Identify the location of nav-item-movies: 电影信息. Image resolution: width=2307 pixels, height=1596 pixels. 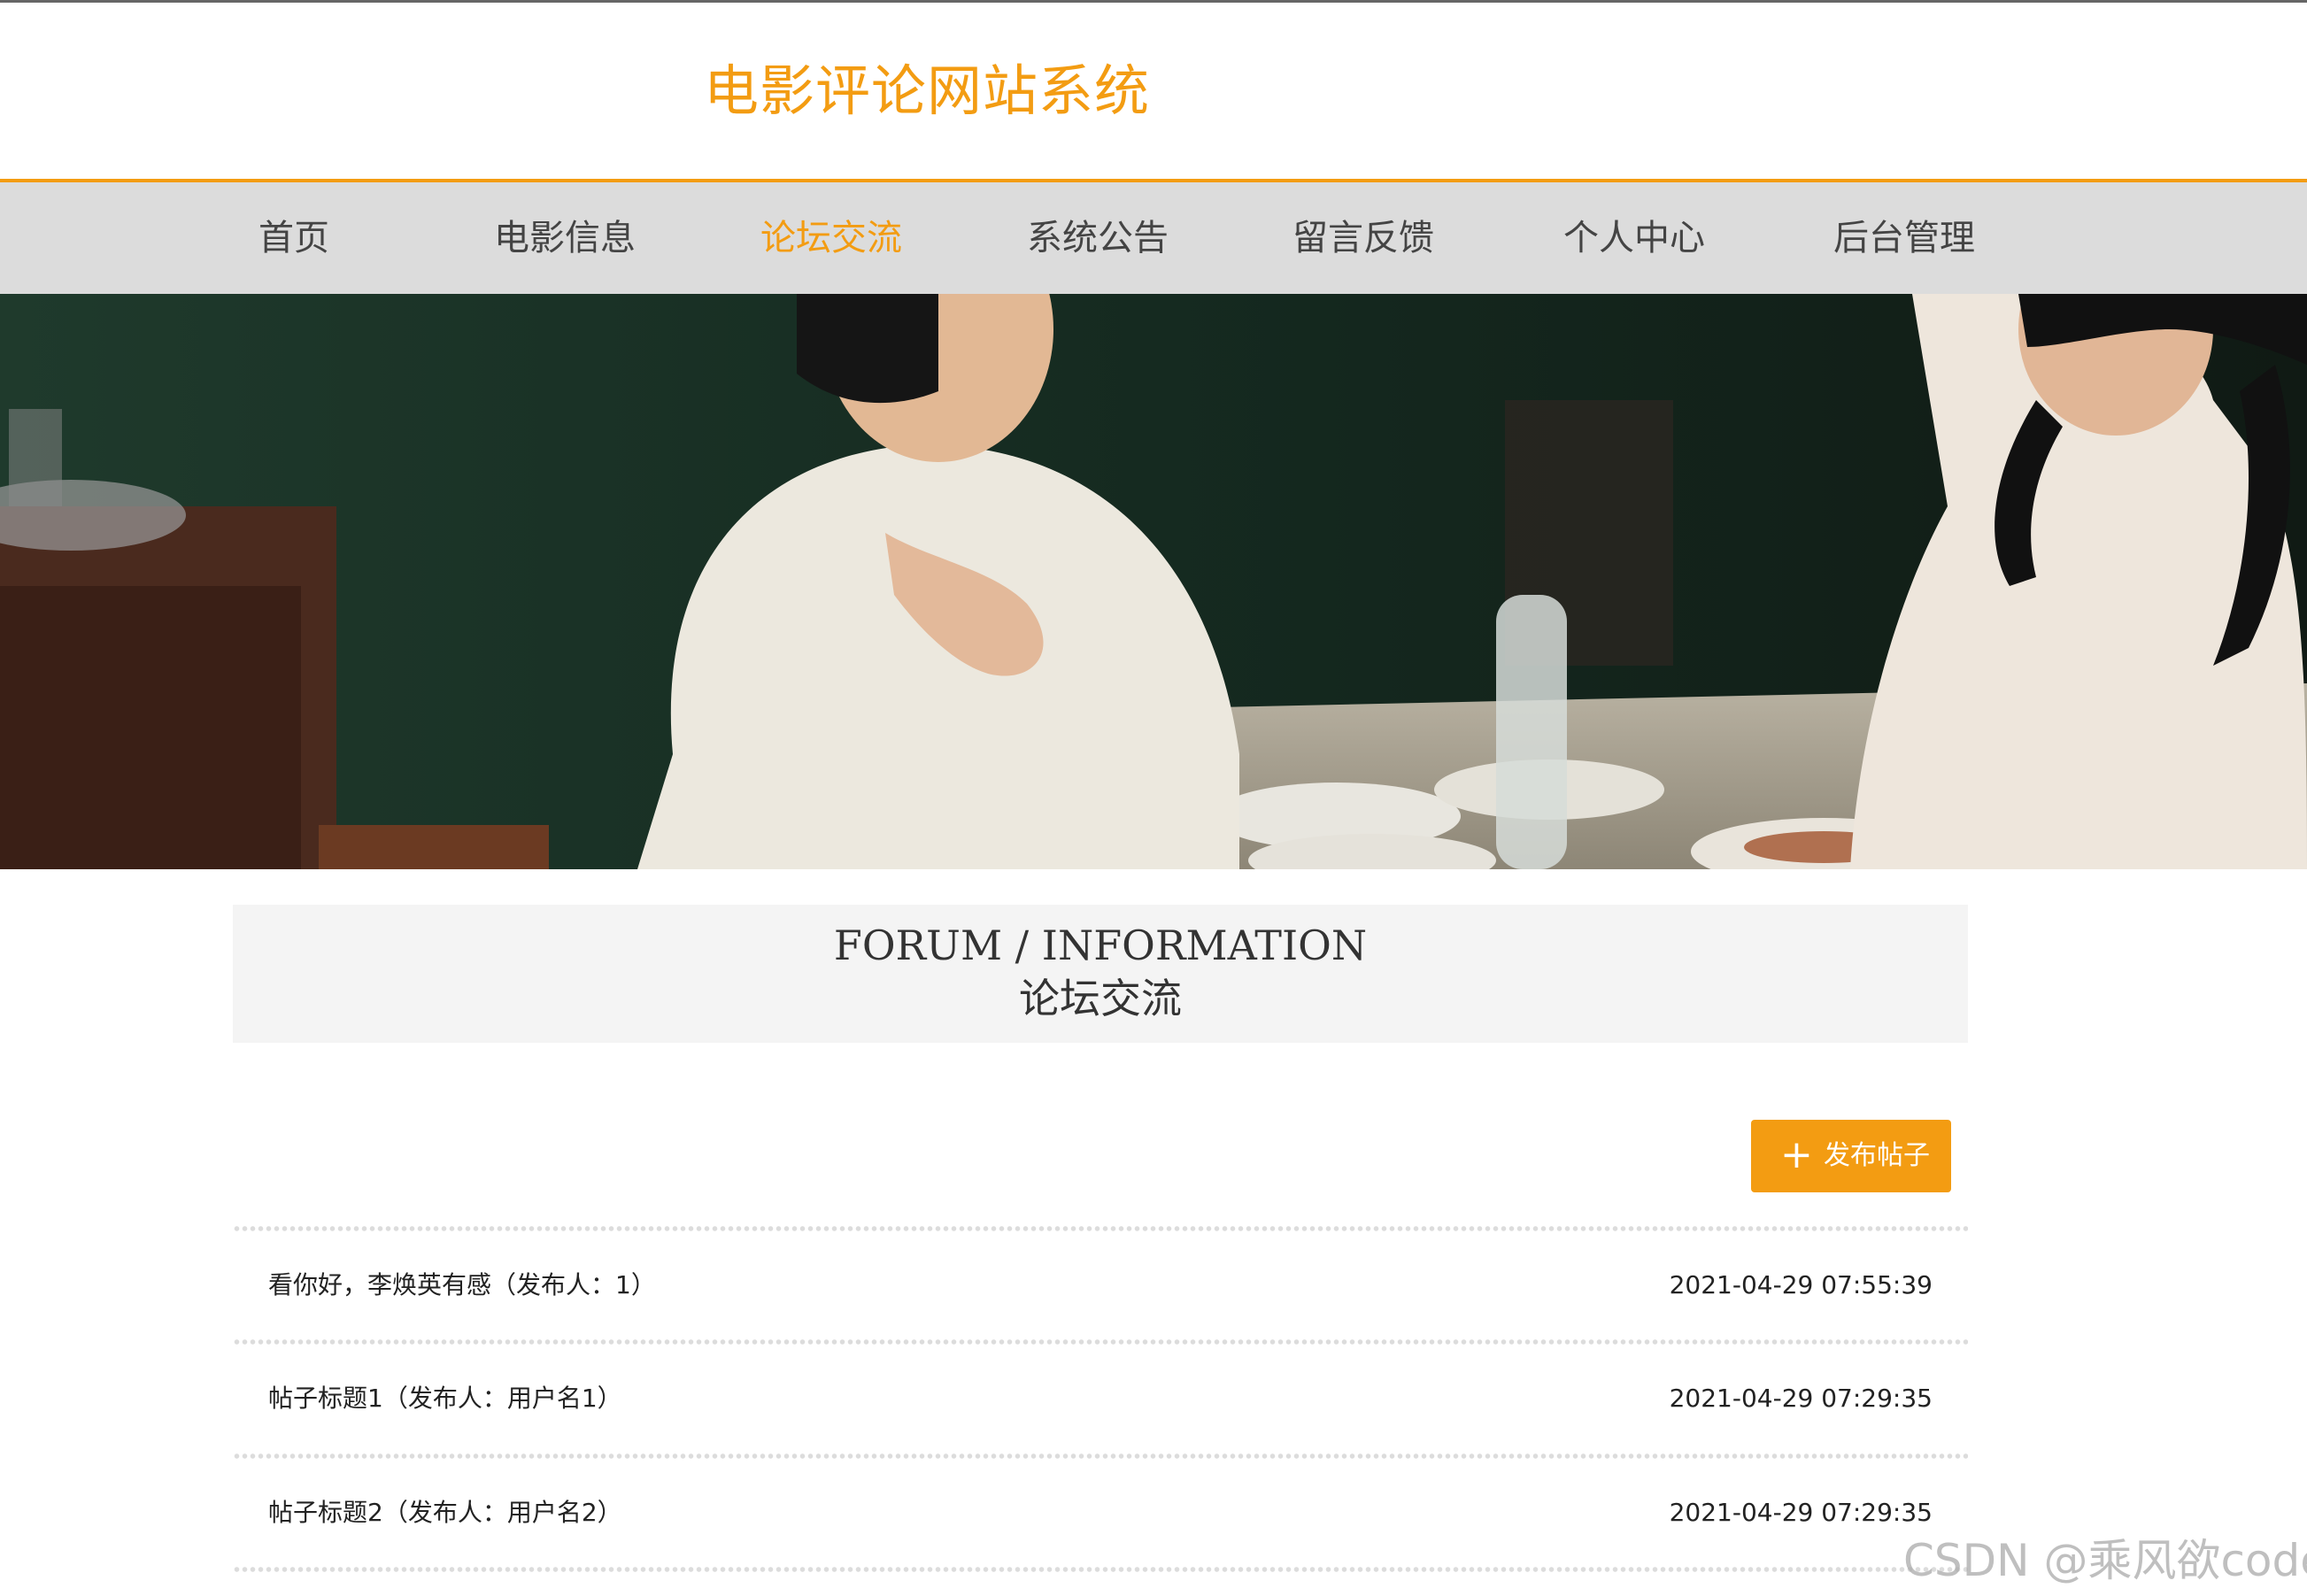
(565, 238).